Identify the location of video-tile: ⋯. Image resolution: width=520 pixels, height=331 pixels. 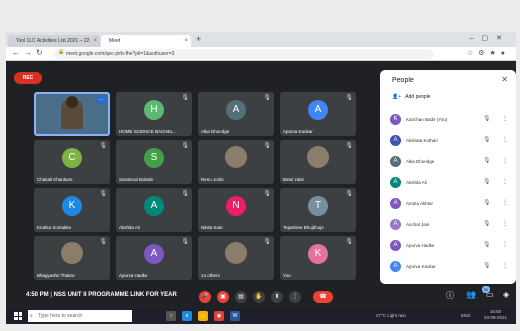
(72, 114).